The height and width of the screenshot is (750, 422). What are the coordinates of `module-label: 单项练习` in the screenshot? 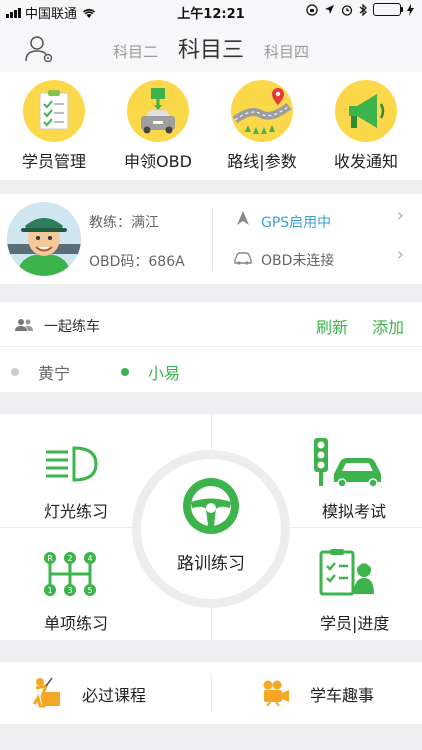 It's located at (76, 623).